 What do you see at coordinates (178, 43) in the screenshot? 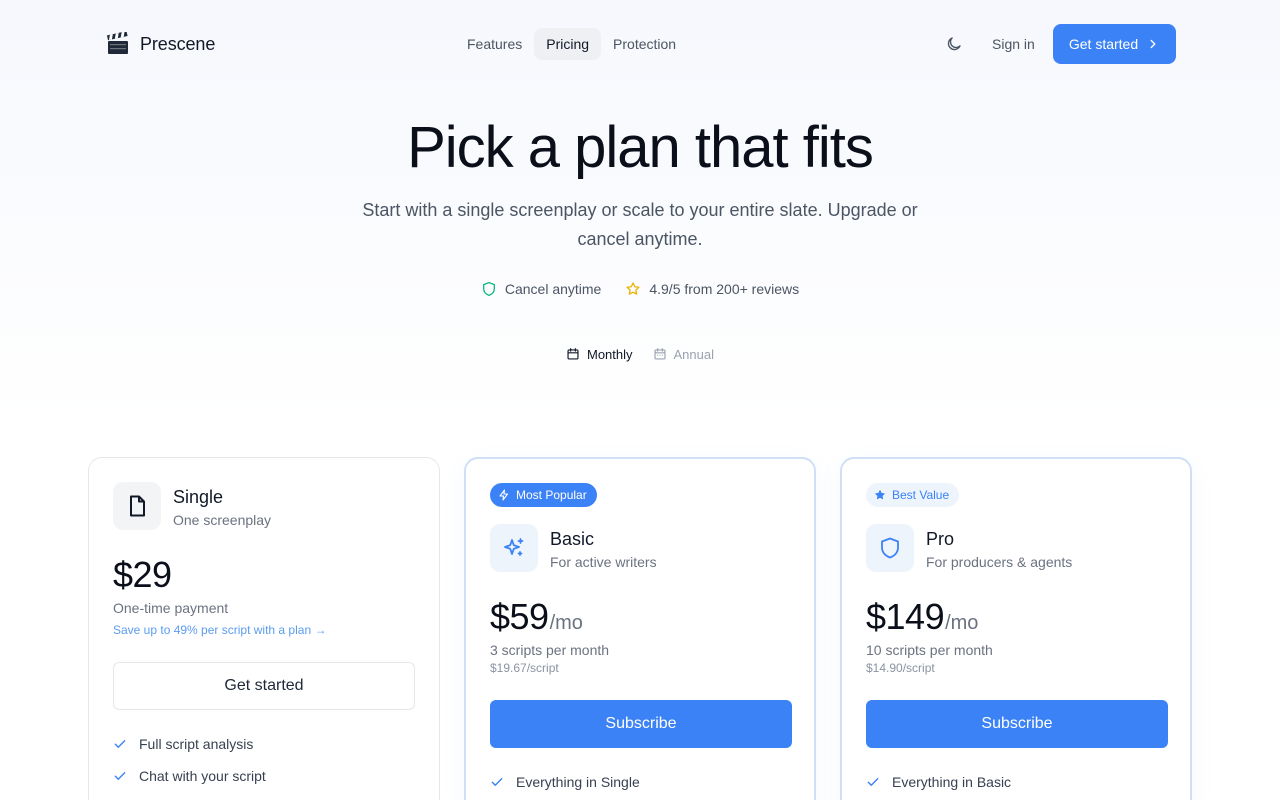
I see `brand-name: Prescene` at bounding box center [178, 43].